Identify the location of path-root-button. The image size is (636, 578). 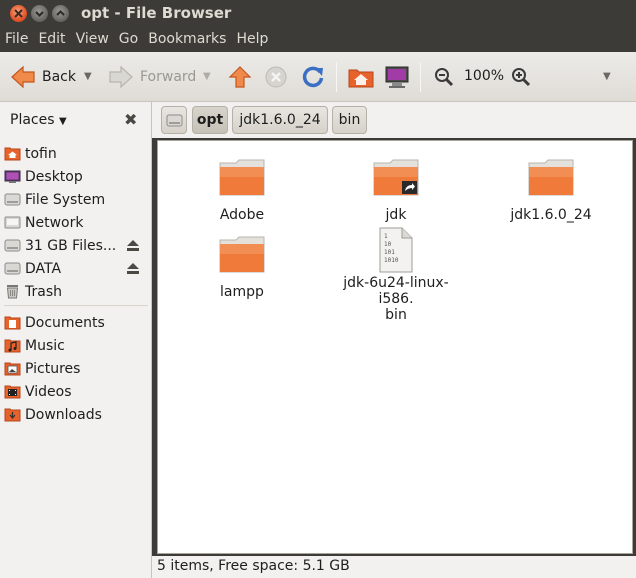
(174, 120).